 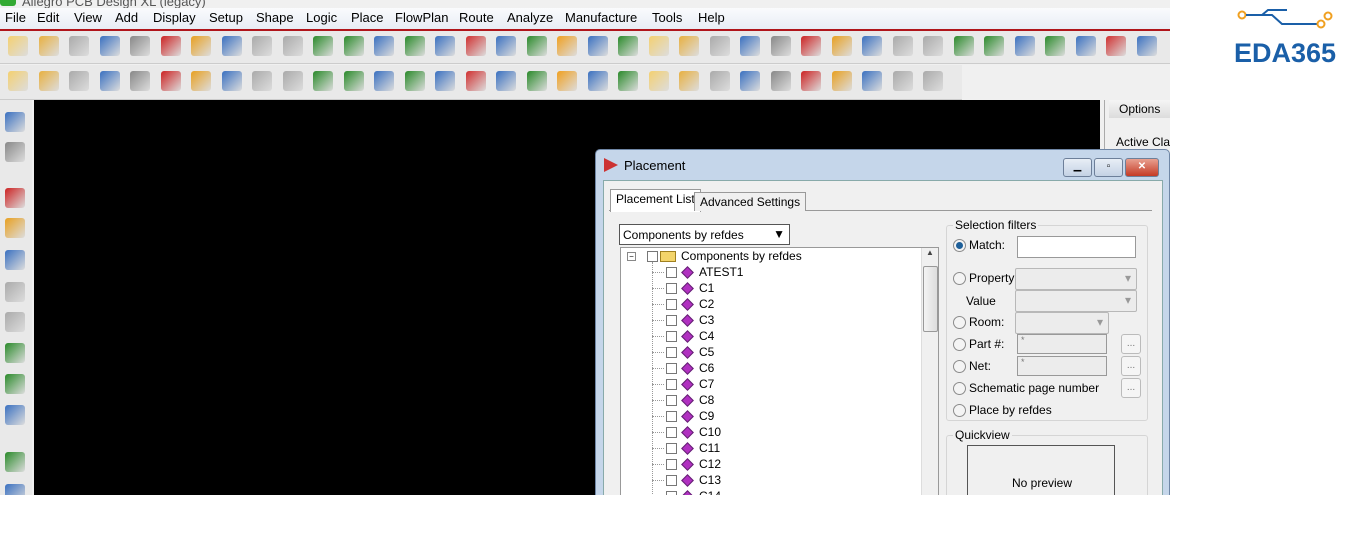 What do you see at coordinates (959, 278) in the screenshot?
I see `property-radio` at bounding box center [959, 278].